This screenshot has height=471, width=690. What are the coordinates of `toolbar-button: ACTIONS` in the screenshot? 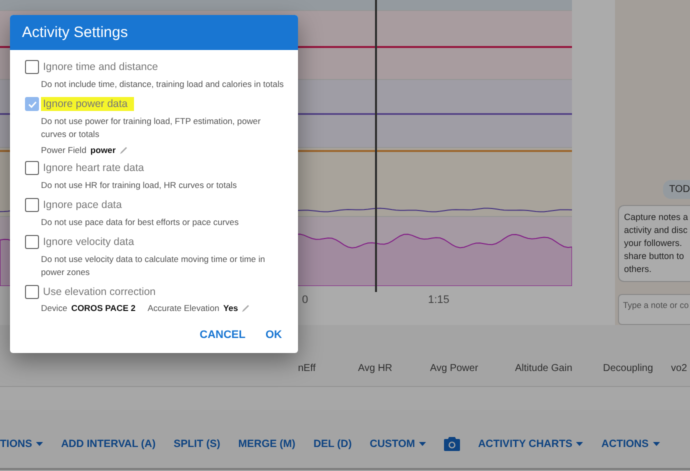 It's located at (630, 444).